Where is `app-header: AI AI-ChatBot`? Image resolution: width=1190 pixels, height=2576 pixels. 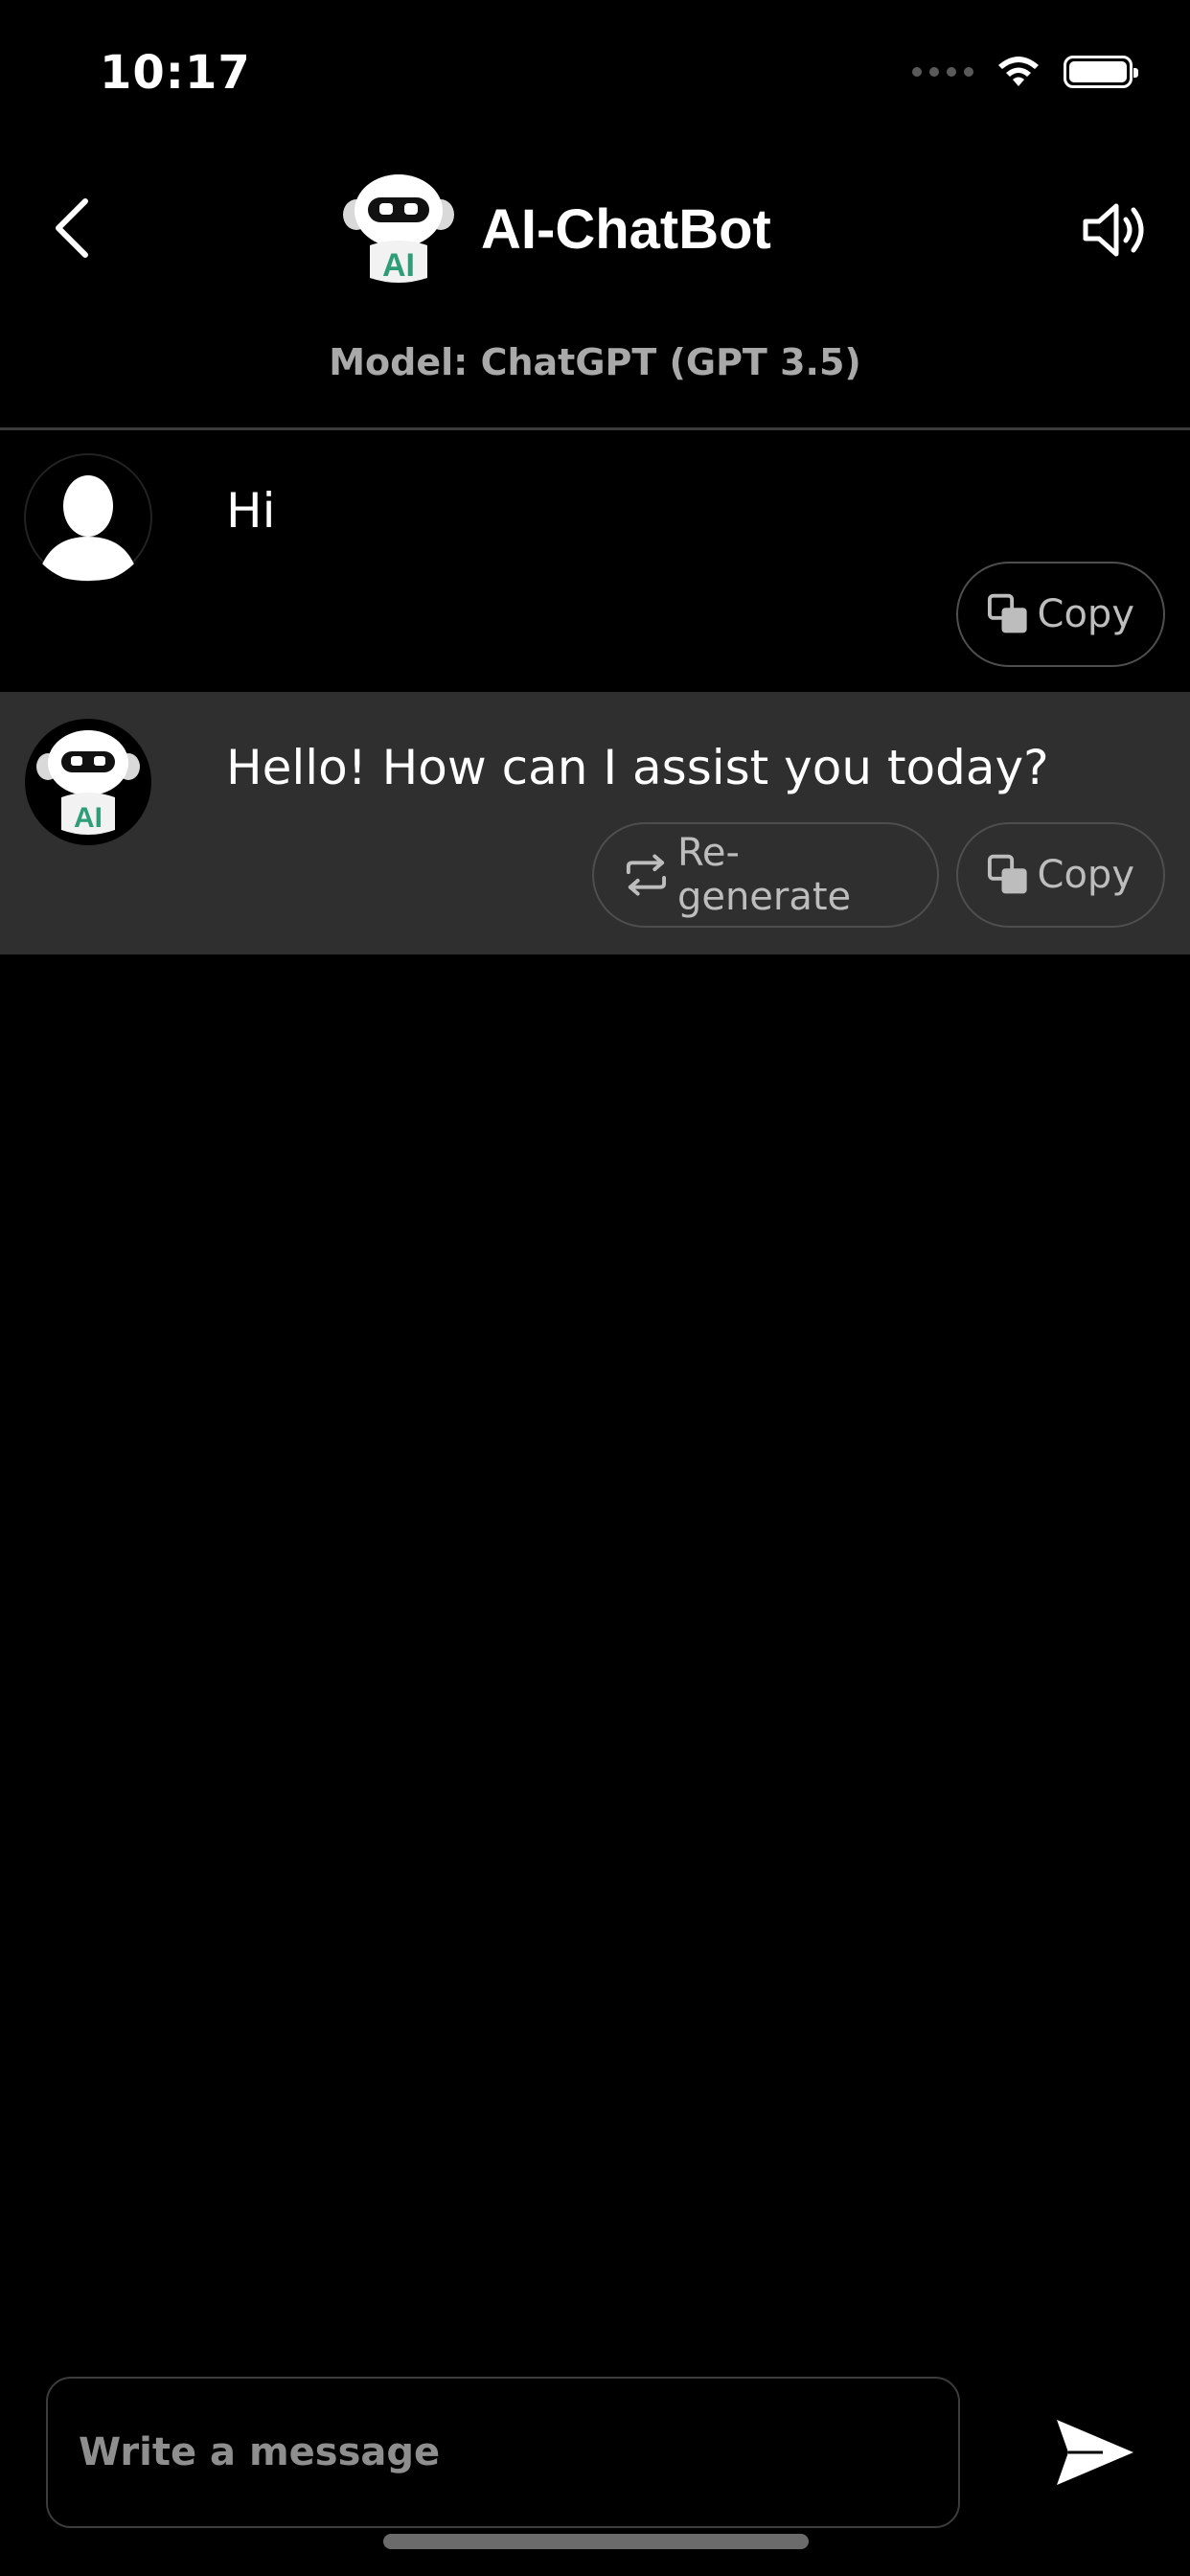 app-header: AI AI-ChatBot is located at coordinates (595, 230).